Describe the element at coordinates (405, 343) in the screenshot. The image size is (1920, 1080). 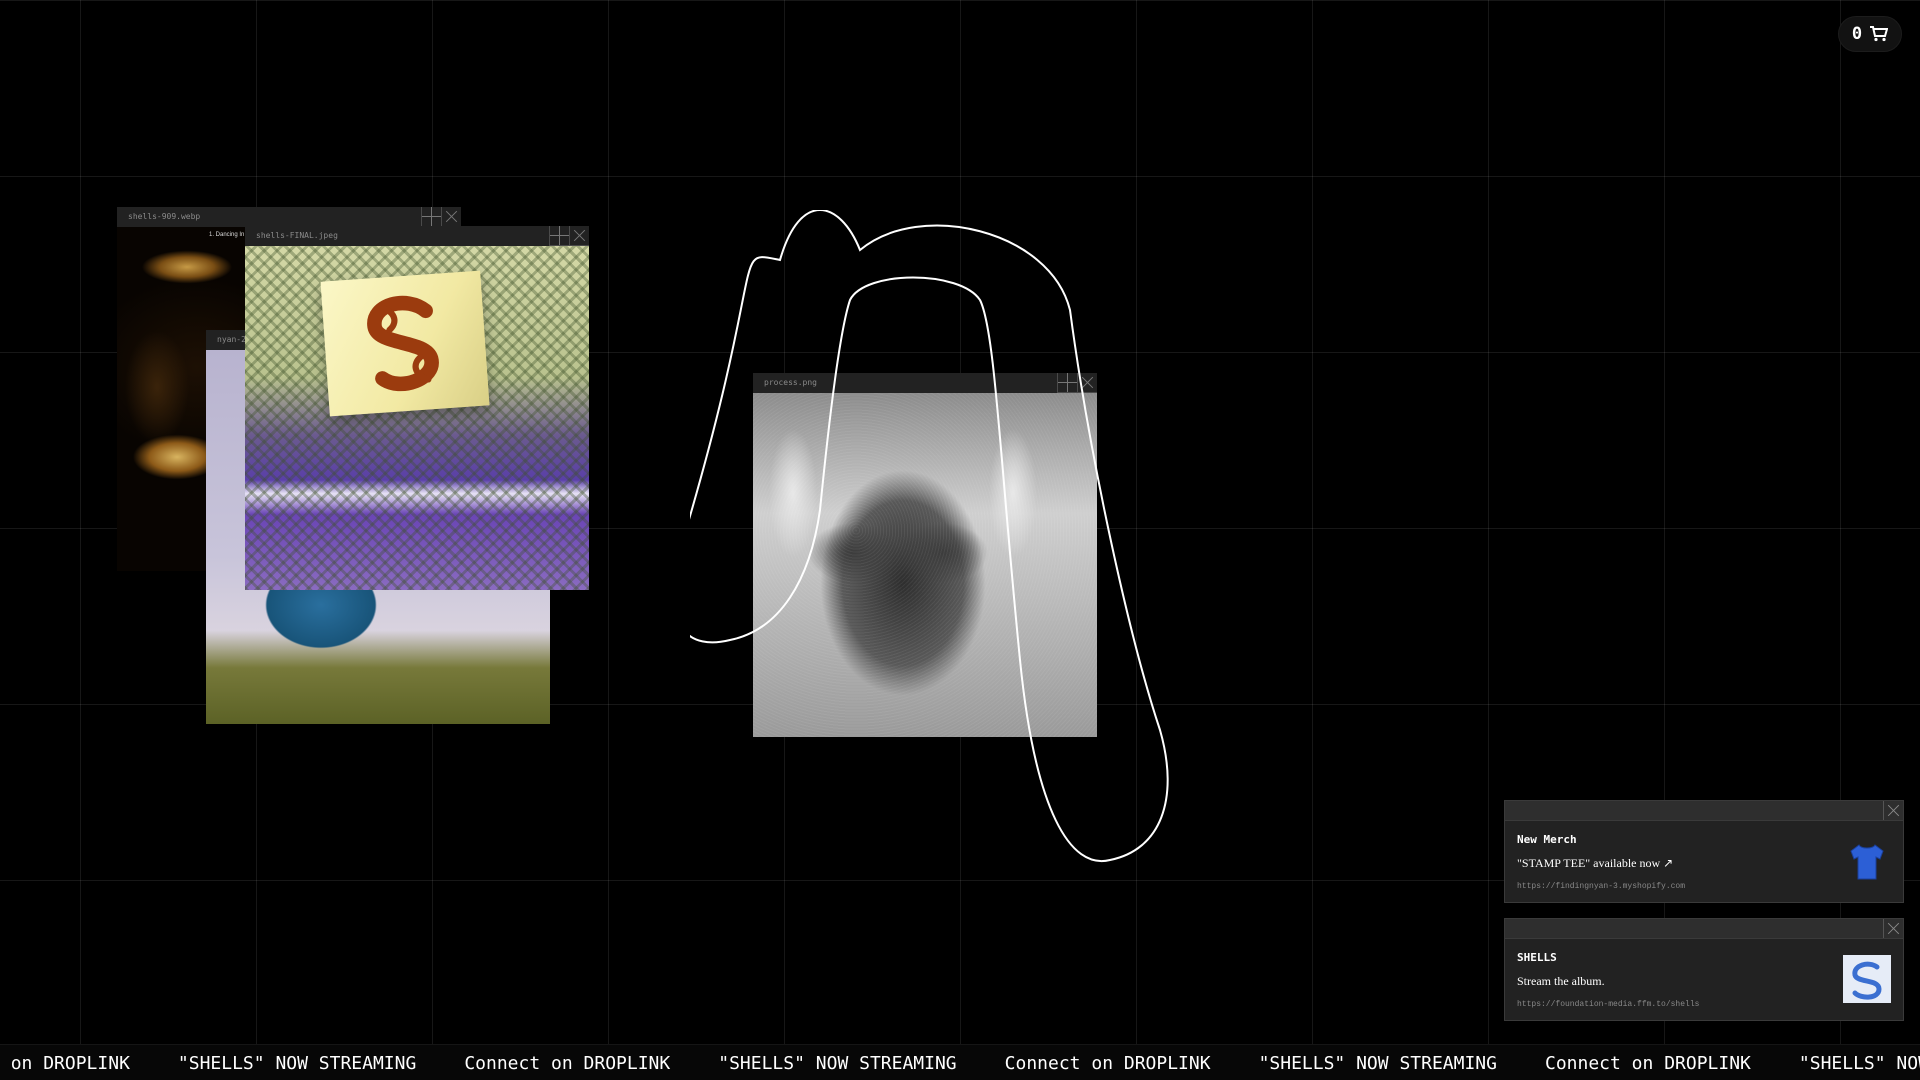
I see `shells-flag-logo` at that location.